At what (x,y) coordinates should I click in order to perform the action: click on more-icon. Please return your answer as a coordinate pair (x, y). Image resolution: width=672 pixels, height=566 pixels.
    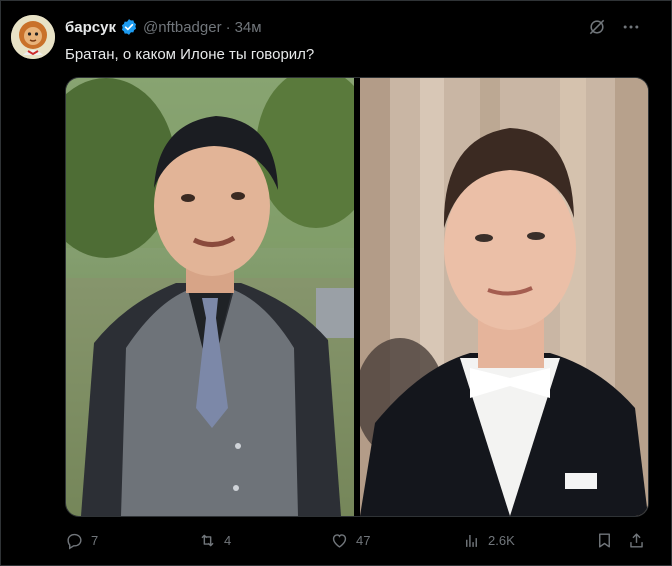
    Looking at the image, I should click on (631, 27).